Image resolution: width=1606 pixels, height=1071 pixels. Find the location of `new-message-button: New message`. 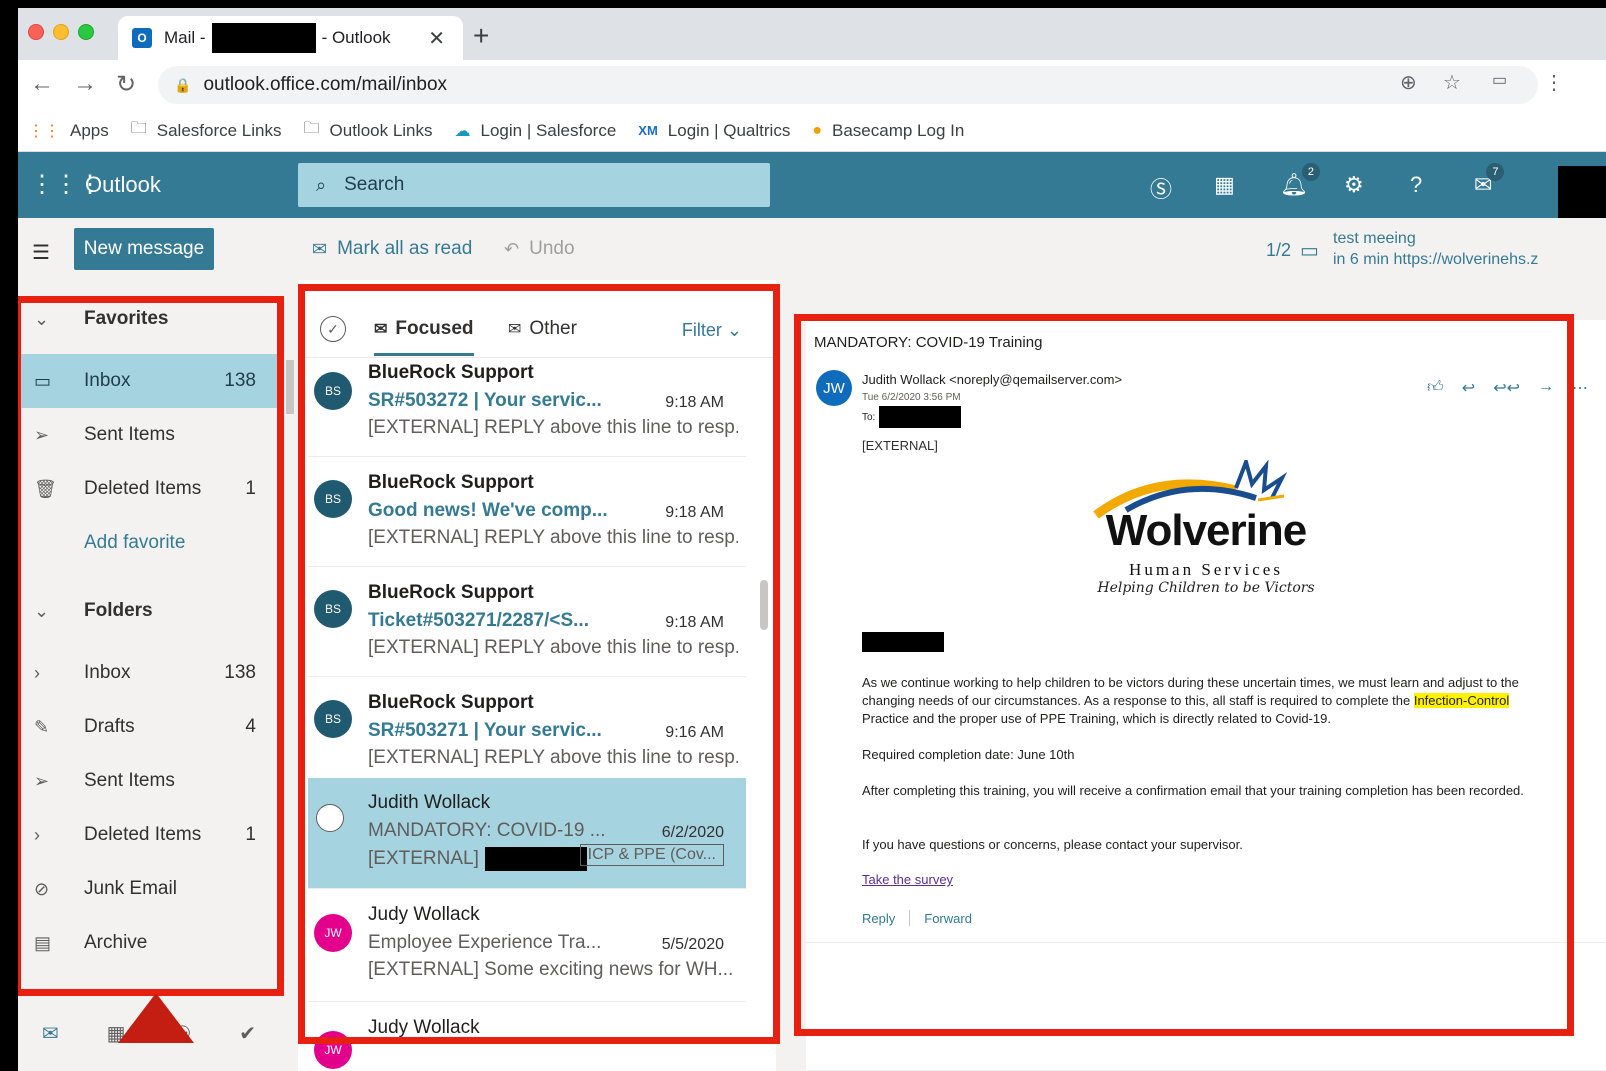

new-message-button: New message is located at coordinates (144, 249).